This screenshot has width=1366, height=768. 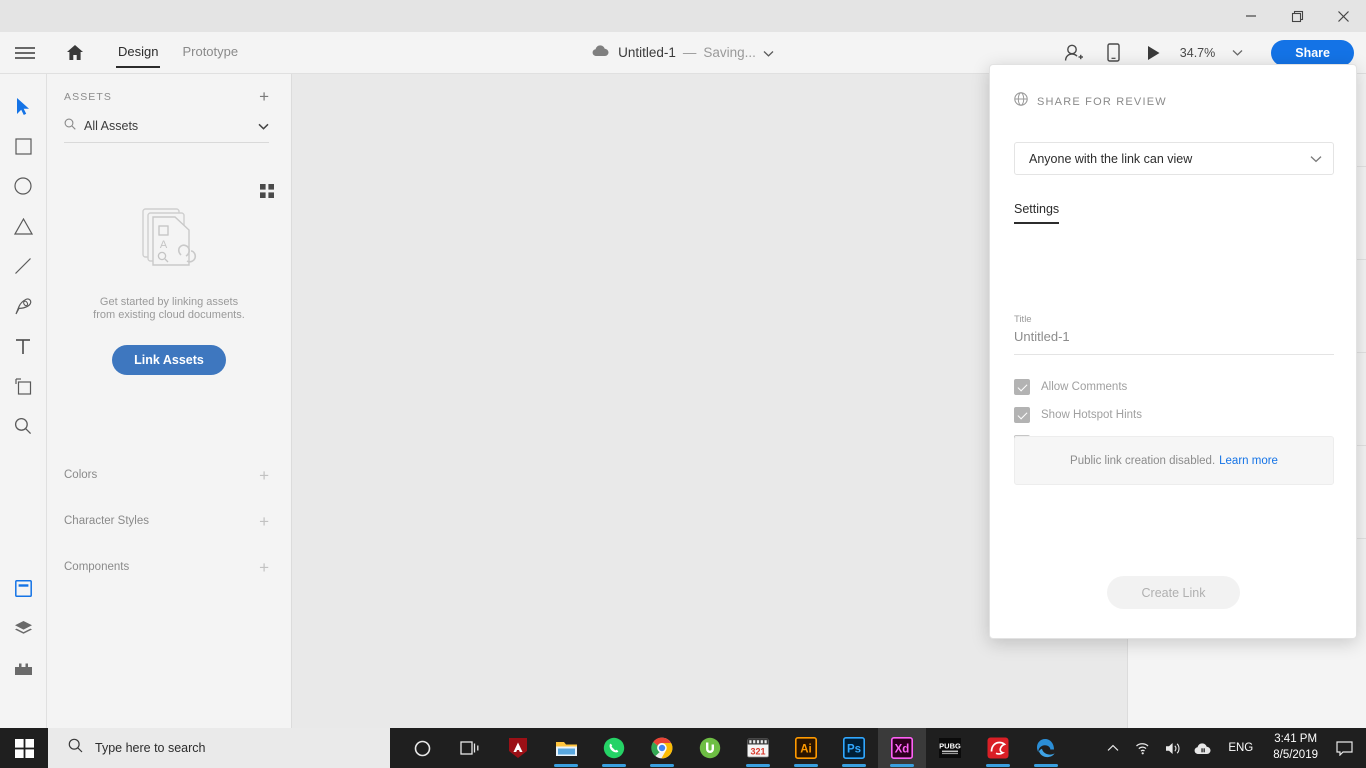 I want to click on layers-icon, so click(x=23, y=628).